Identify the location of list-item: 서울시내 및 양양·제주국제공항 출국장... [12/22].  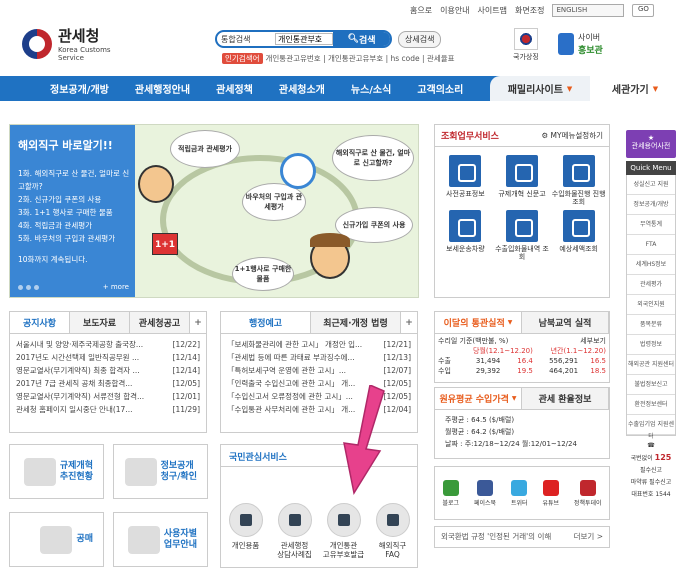
(108, 344).